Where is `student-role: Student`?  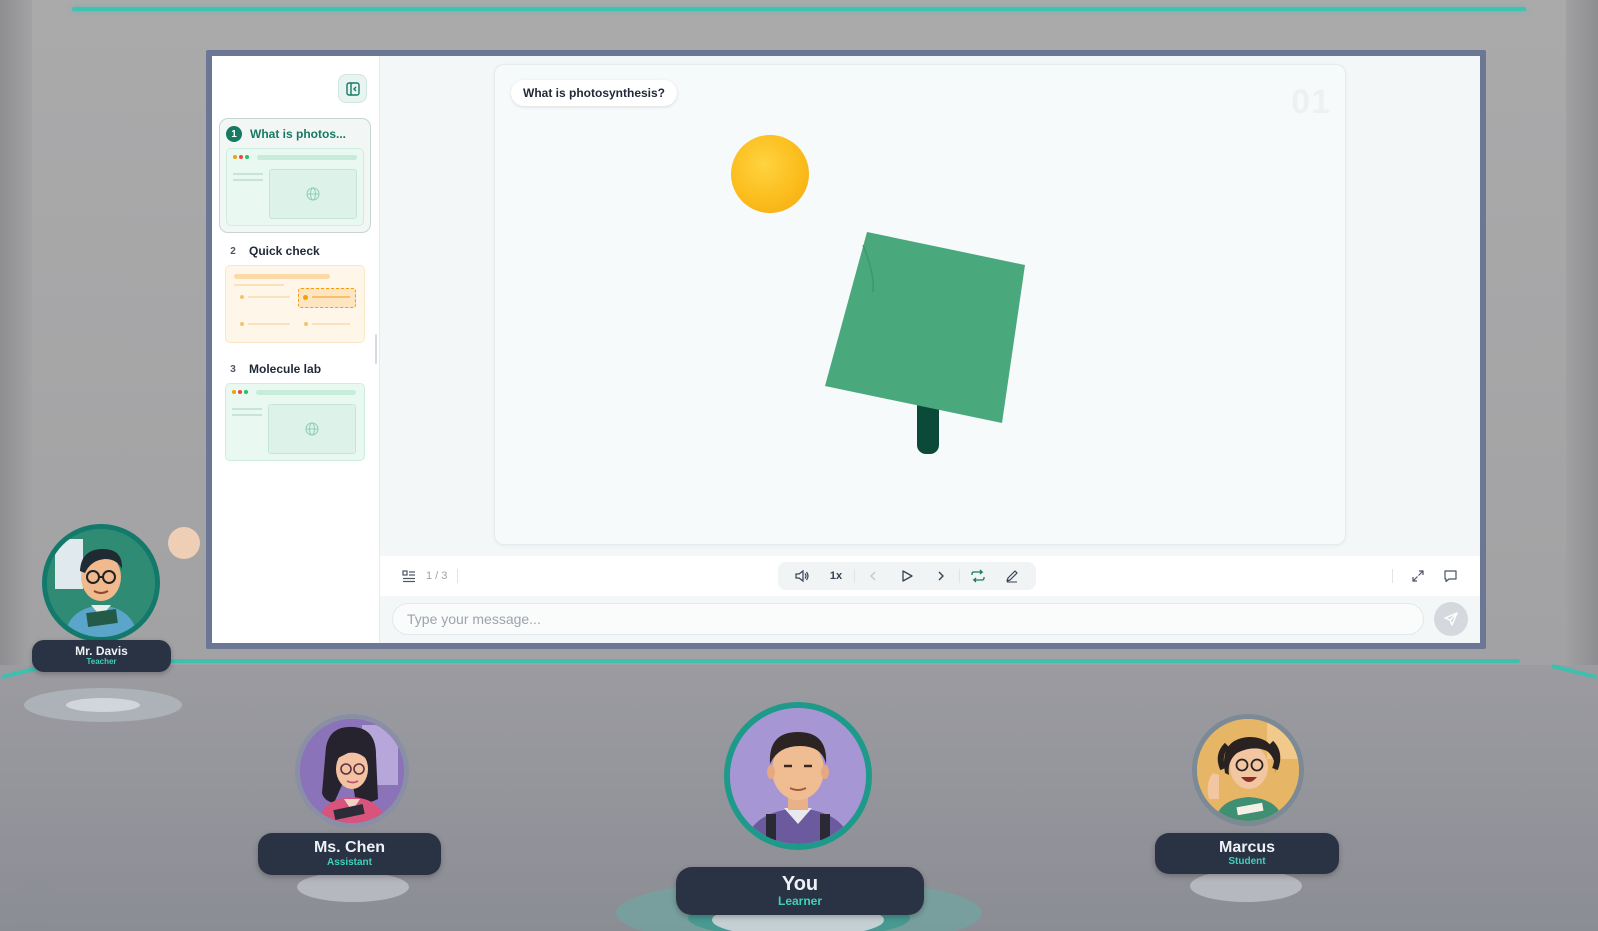 student-role: Student is located at coordinates (1247, 862).